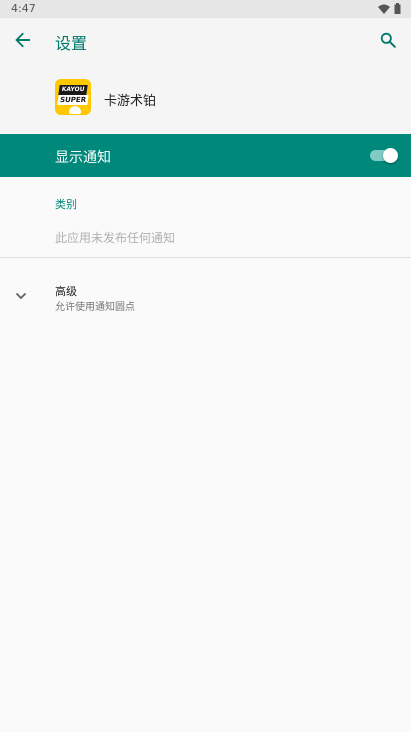 This screenshot has width=411, height=732. I want to click on empty-notifications-text: 此应用未发布任何通知, so click(115, 238).